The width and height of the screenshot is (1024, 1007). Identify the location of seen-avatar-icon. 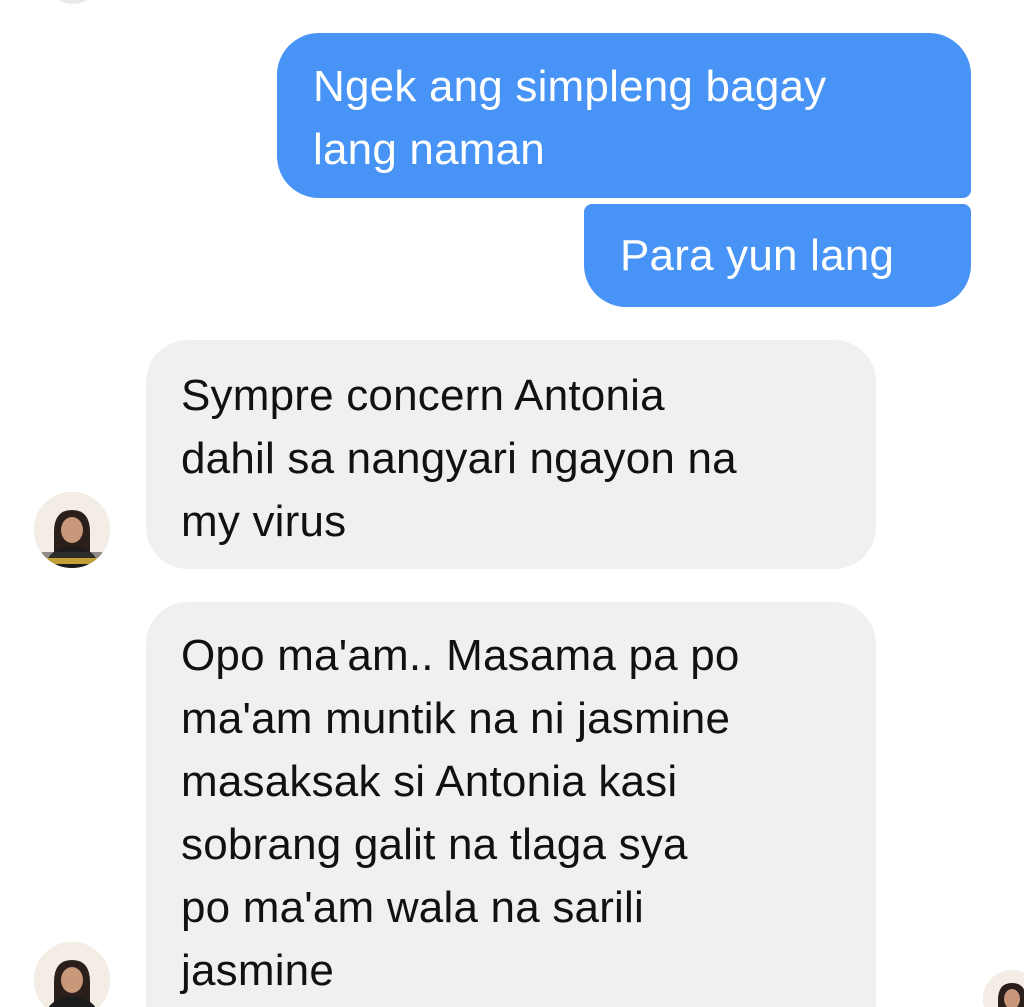
(1003, 988).